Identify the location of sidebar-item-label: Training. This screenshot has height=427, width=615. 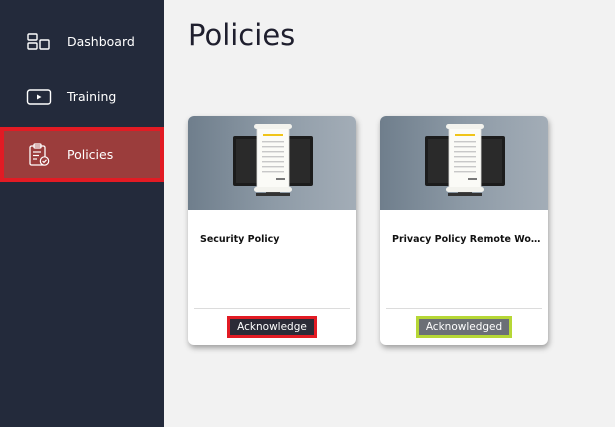
(92, 96).